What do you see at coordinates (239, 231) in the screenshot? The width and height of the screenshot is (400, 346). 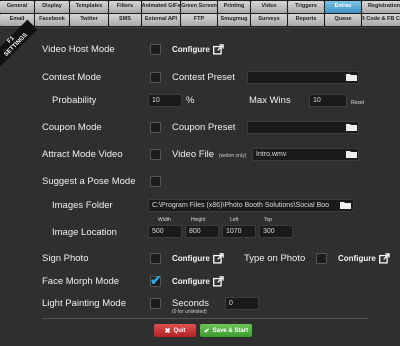 I see `location-left-input: 1070` at bounding box center [239, 231].